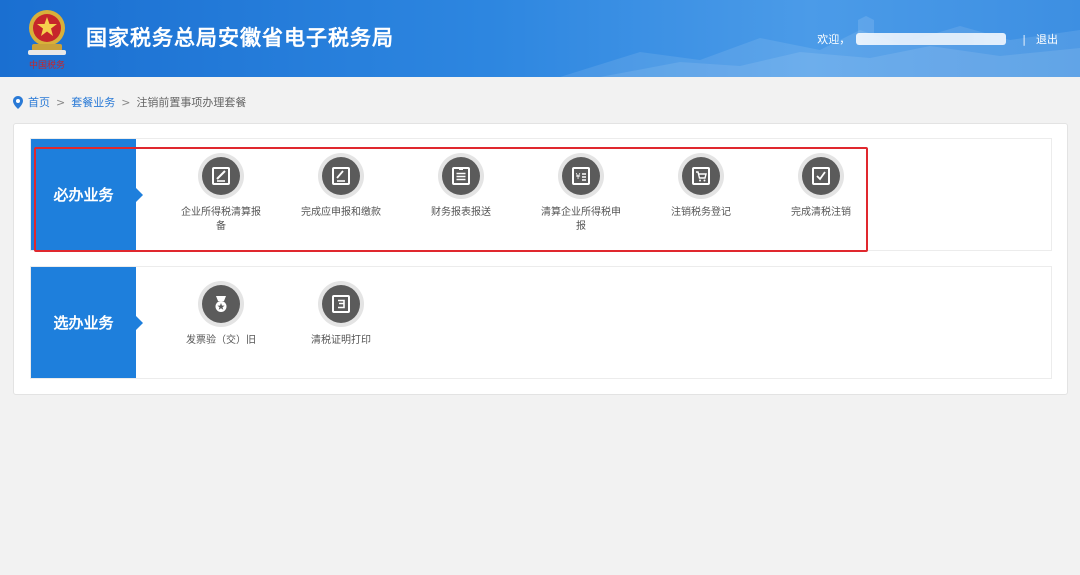  Describe the element at coordinates (461, 176) in the screenshot. I see `report-list-icon` at that location.